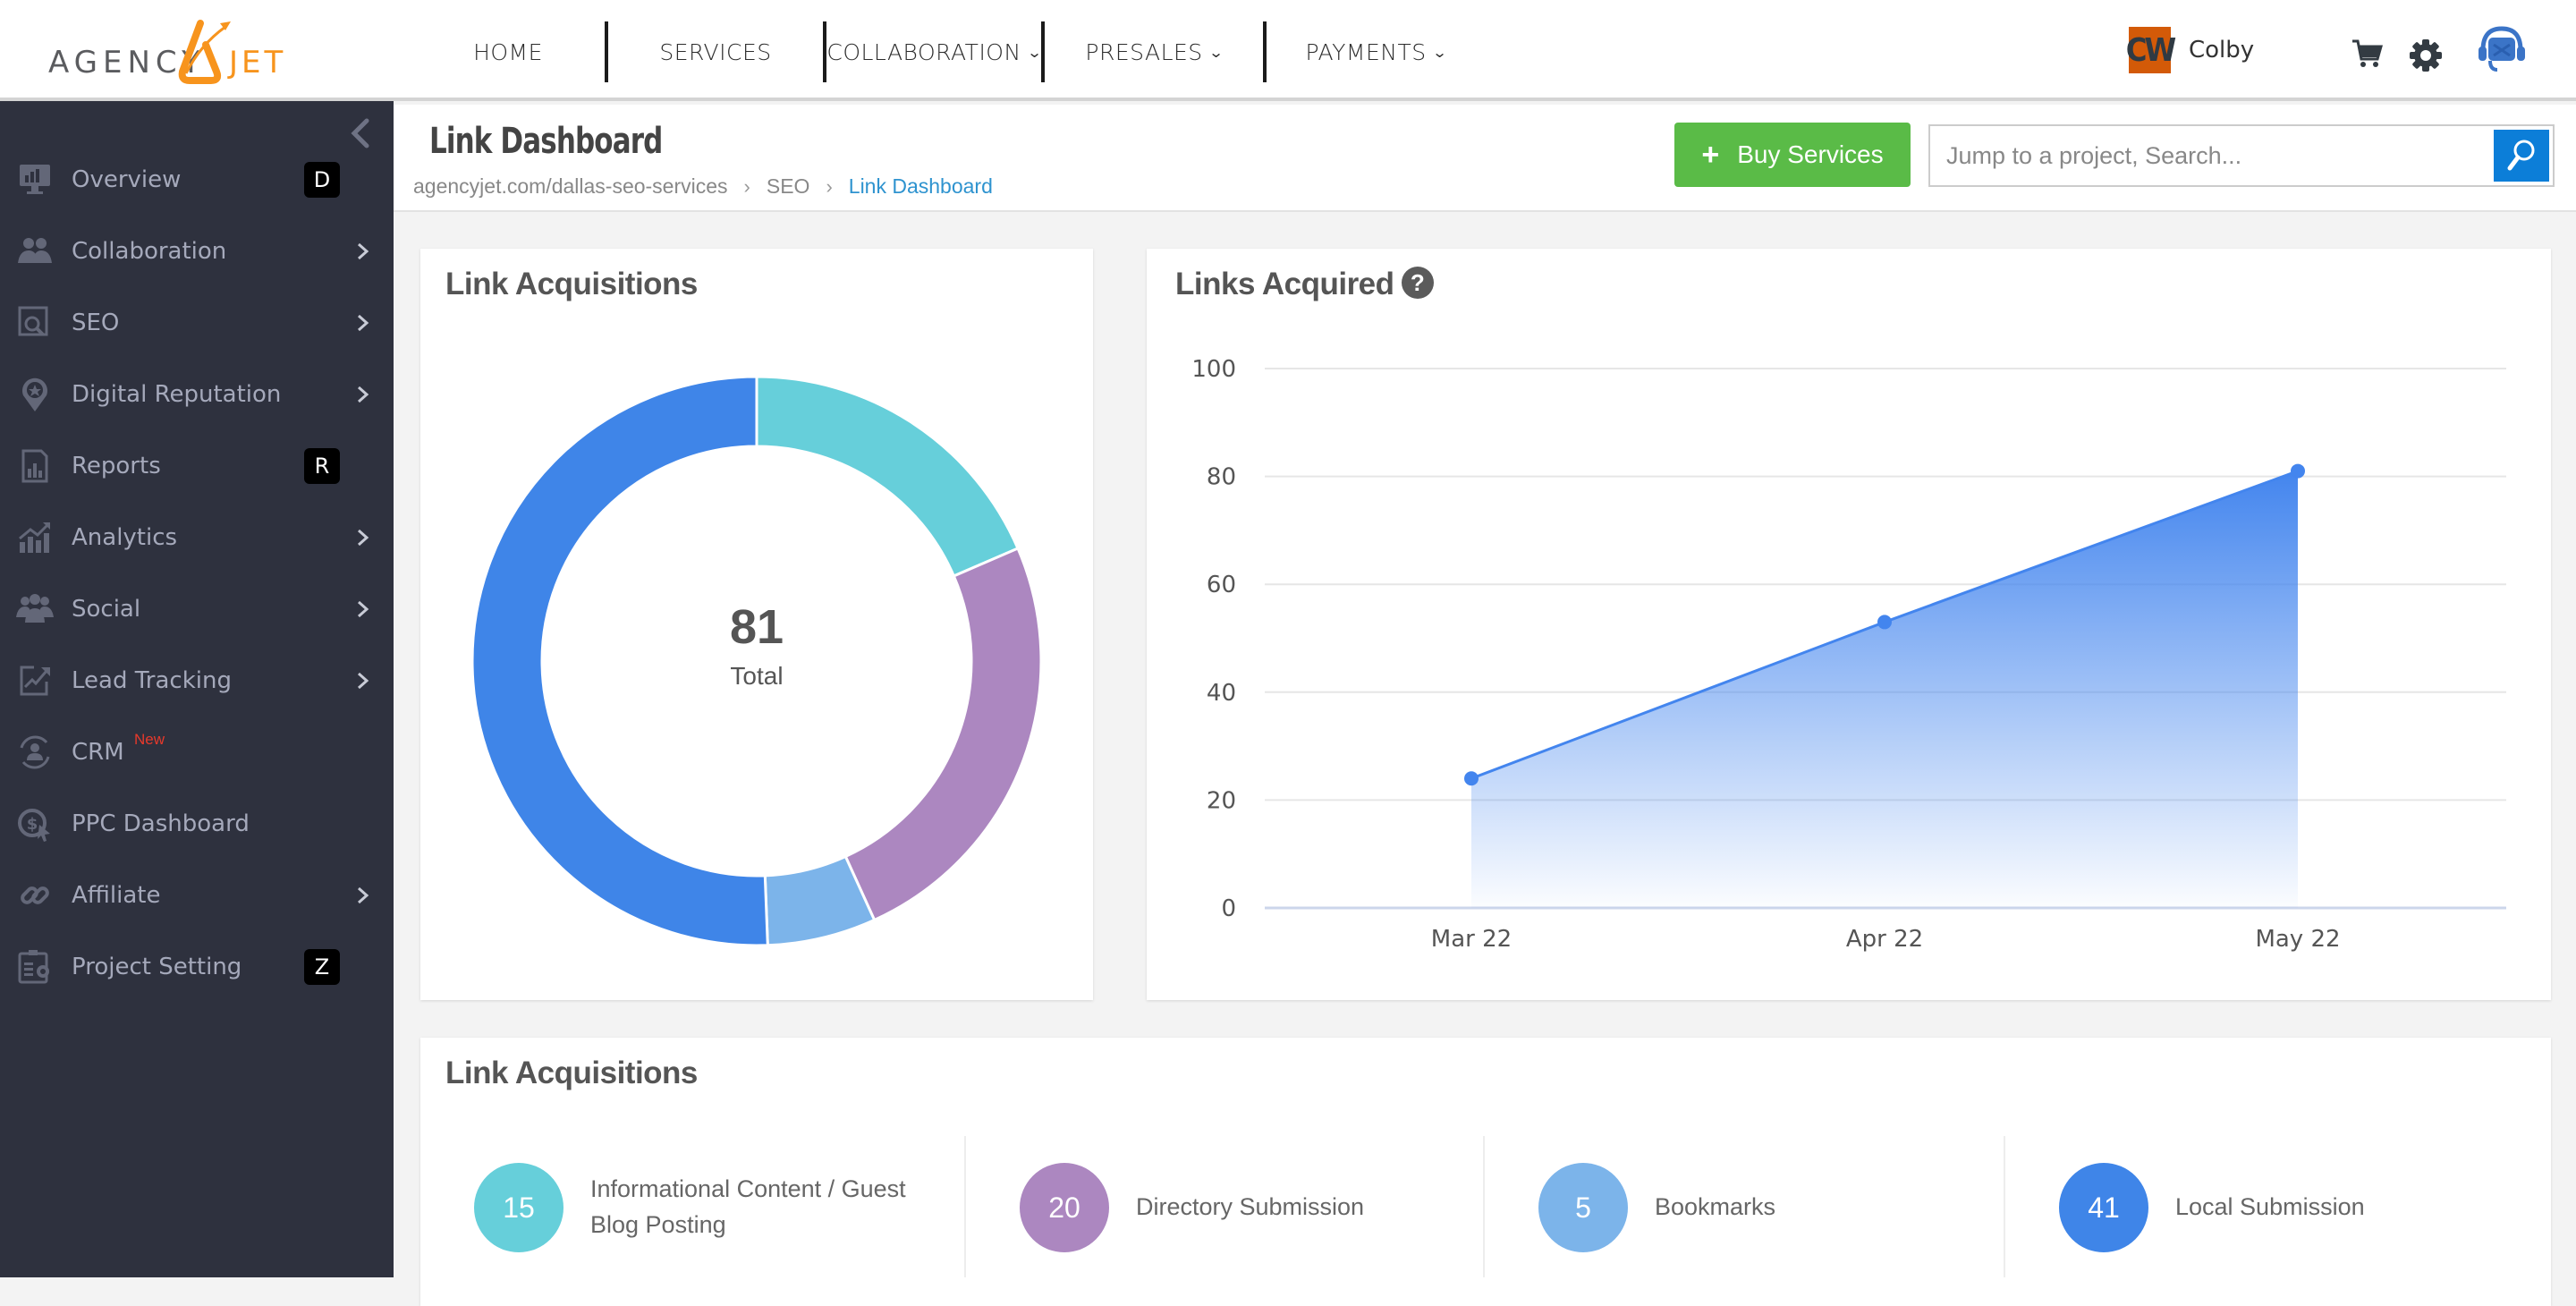 Image resolution: width=2576 pixels, height=1306 pixels. I want to click on nav-presales-label: PRESALES, so click(1144, 52).